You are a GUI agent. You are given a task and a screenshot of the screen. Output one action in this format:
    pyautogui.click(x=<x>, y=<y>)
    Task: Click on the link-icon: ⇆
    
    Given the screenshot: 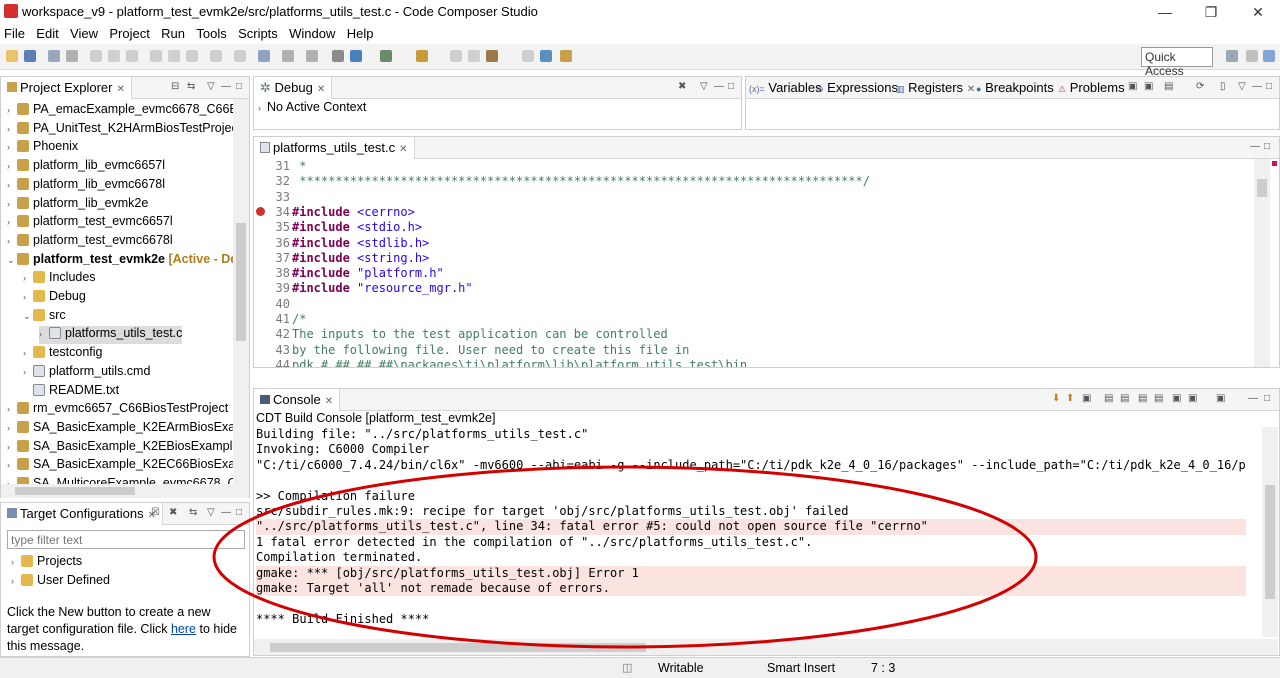 What is the action you would take?
    pyautogui.click(x=193, y=512)
    